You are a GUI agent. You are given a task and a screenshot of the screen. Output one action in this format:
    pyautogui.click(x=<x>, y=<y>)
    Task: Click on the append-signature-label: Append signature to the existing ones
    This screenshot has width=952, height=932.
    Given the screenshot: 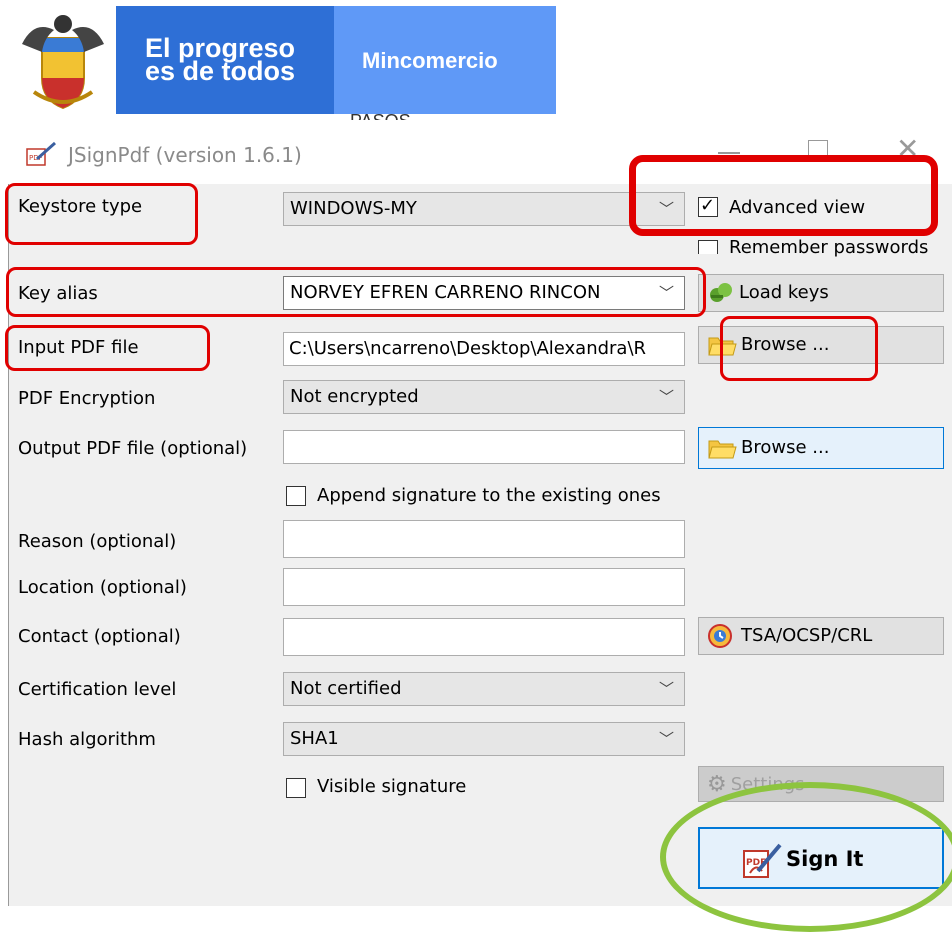 What is the action you would take?
    pyautogui.click(x=489, y=495)
    